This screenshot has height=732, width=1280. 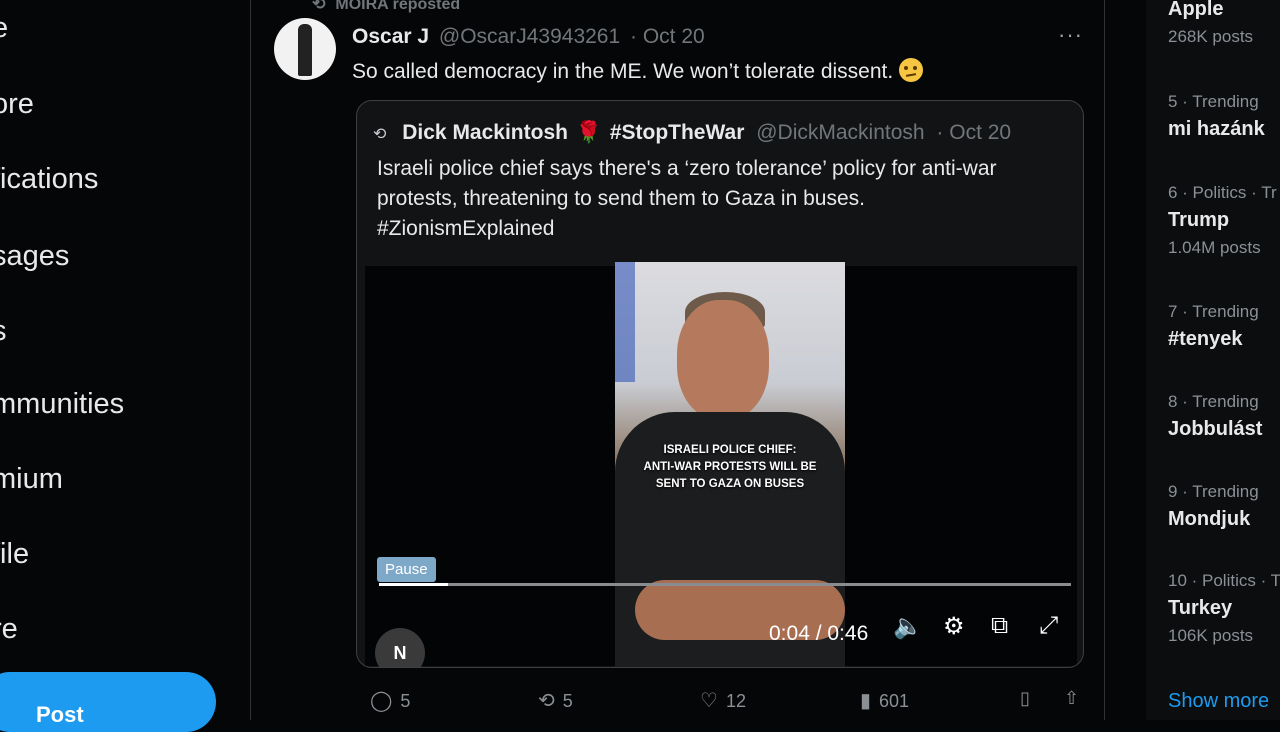 I want to click on like-button: ♡ 12, so click(x=723, y=700).